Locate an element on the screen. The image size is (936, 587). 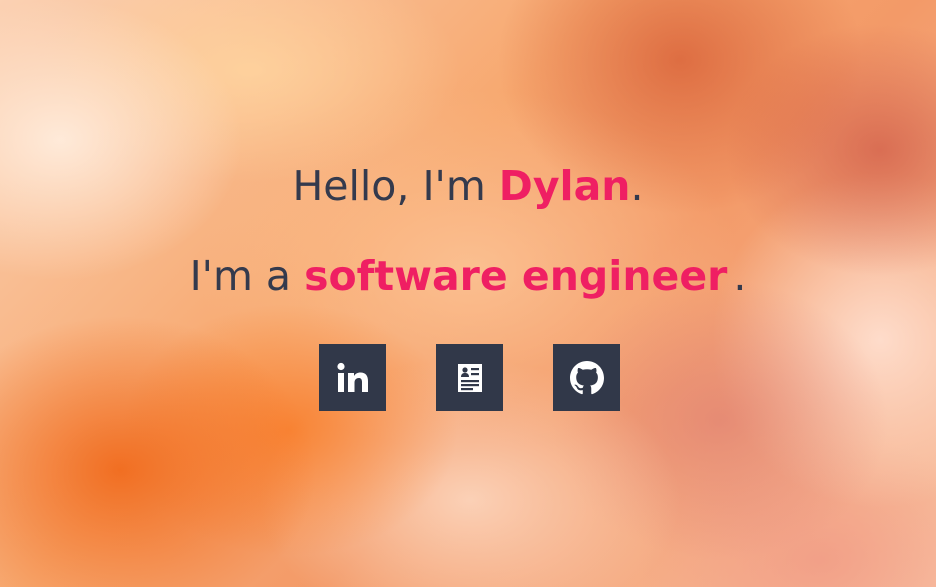
linkedin-icon is located at coordinates (353, 378).